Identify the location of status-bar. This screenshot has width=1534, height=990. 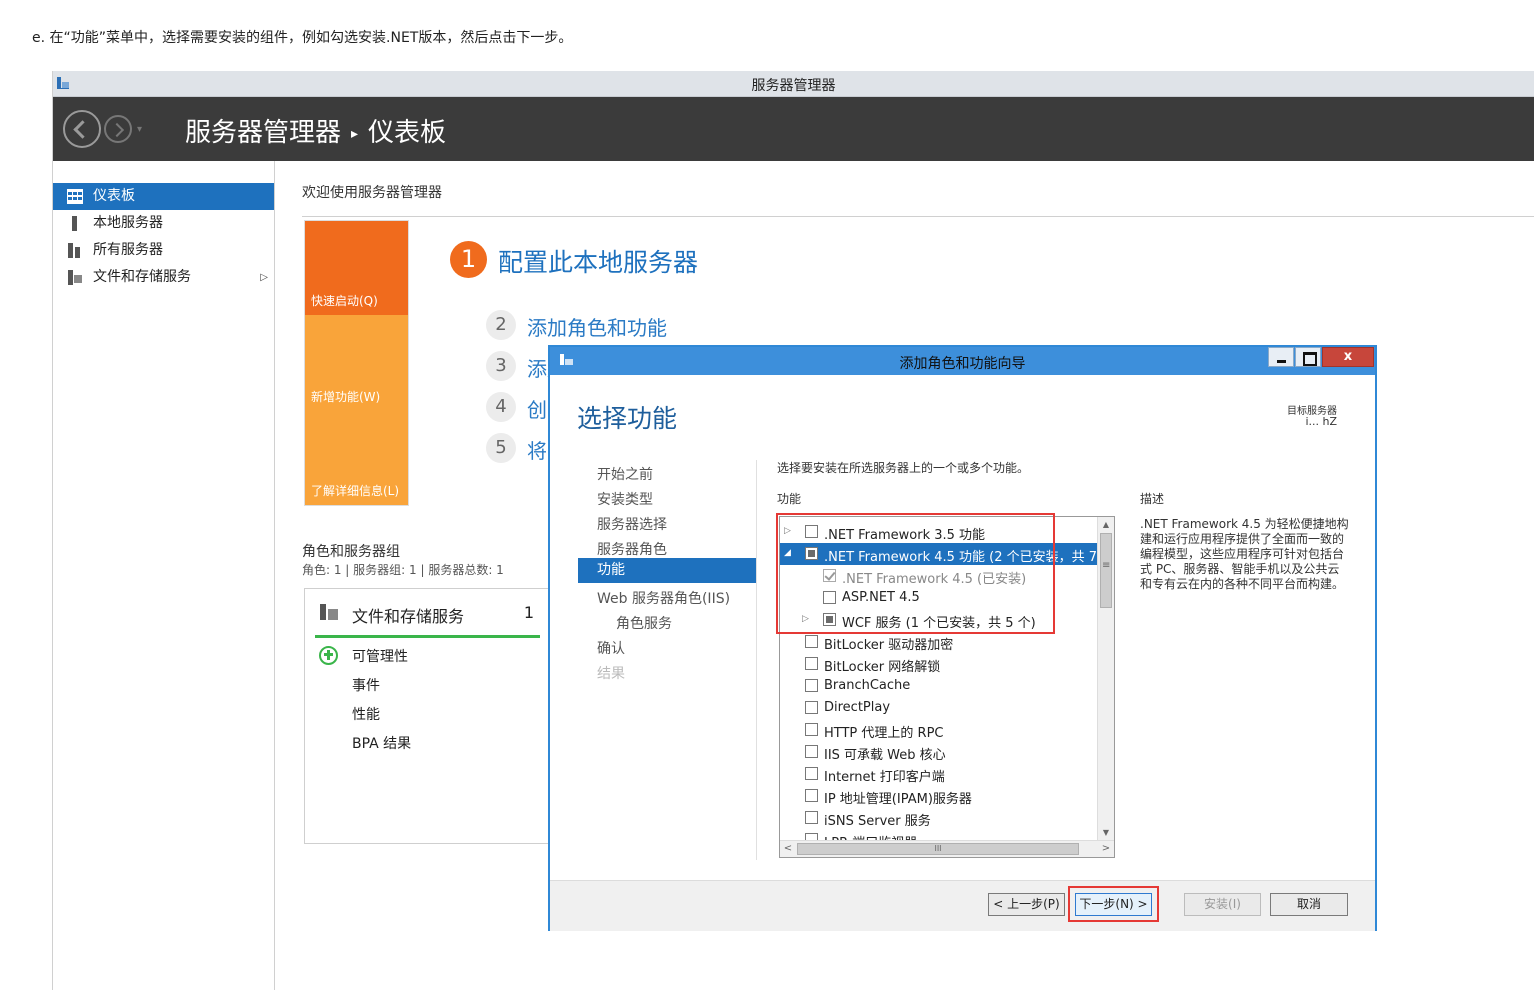
(427, 636).